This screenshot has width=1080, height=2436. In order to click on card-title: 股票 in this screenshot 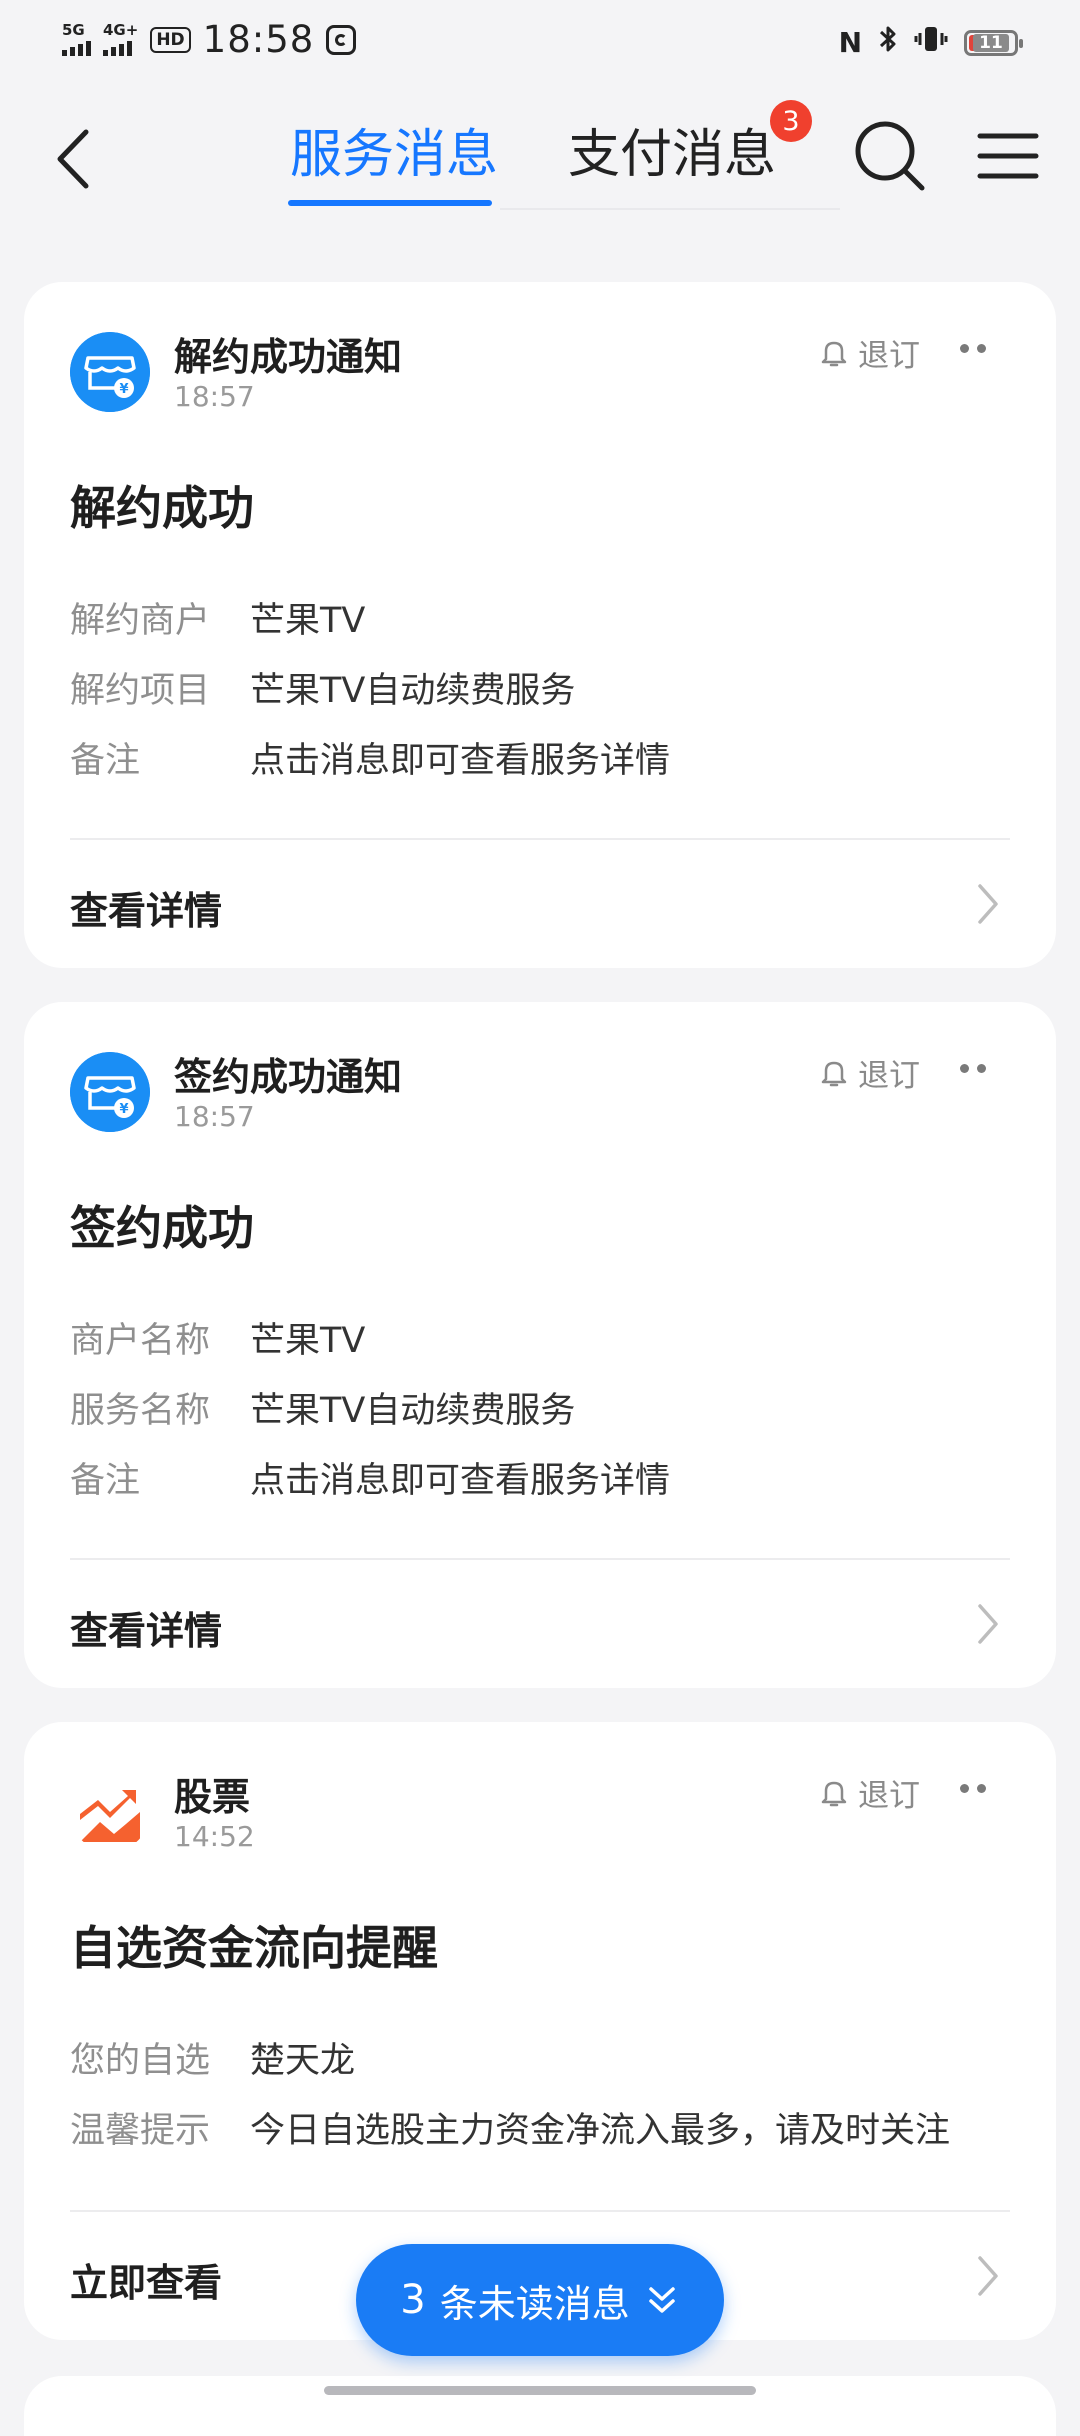, I will do `click(212, 1797)`.